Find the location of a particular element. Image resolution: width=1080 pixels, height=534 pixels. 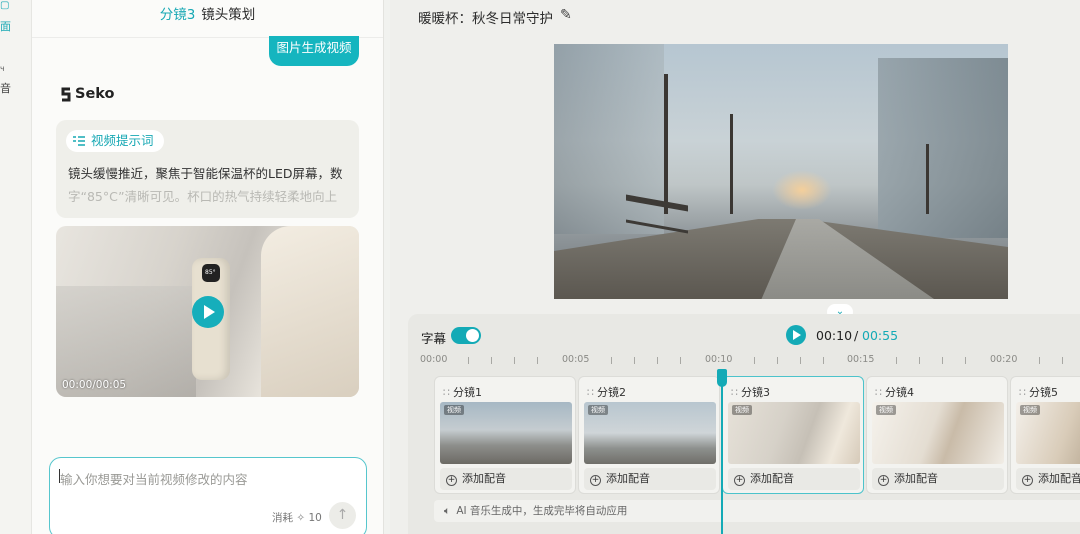

shot-name-text: 分镜2 is located at coordinates (611, 392).